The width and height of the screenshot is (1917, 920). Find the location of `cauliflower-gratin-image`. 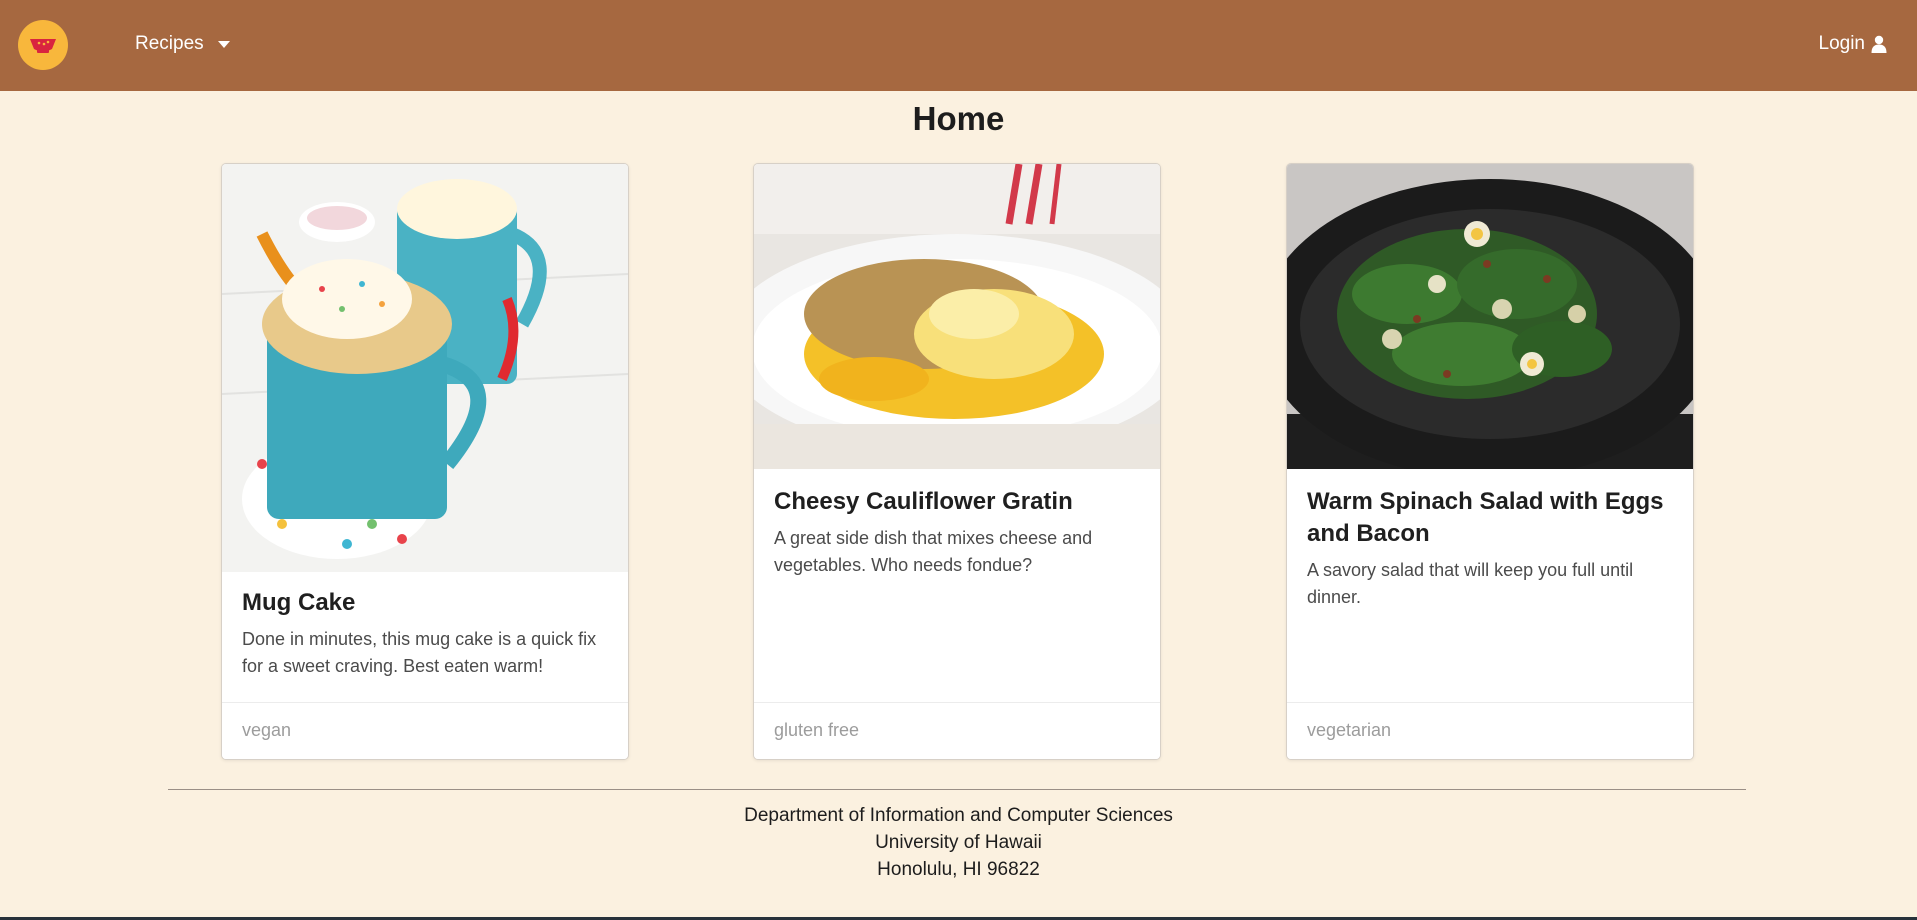

cauliflower-gratin-image is located at coordinates (957, 316).